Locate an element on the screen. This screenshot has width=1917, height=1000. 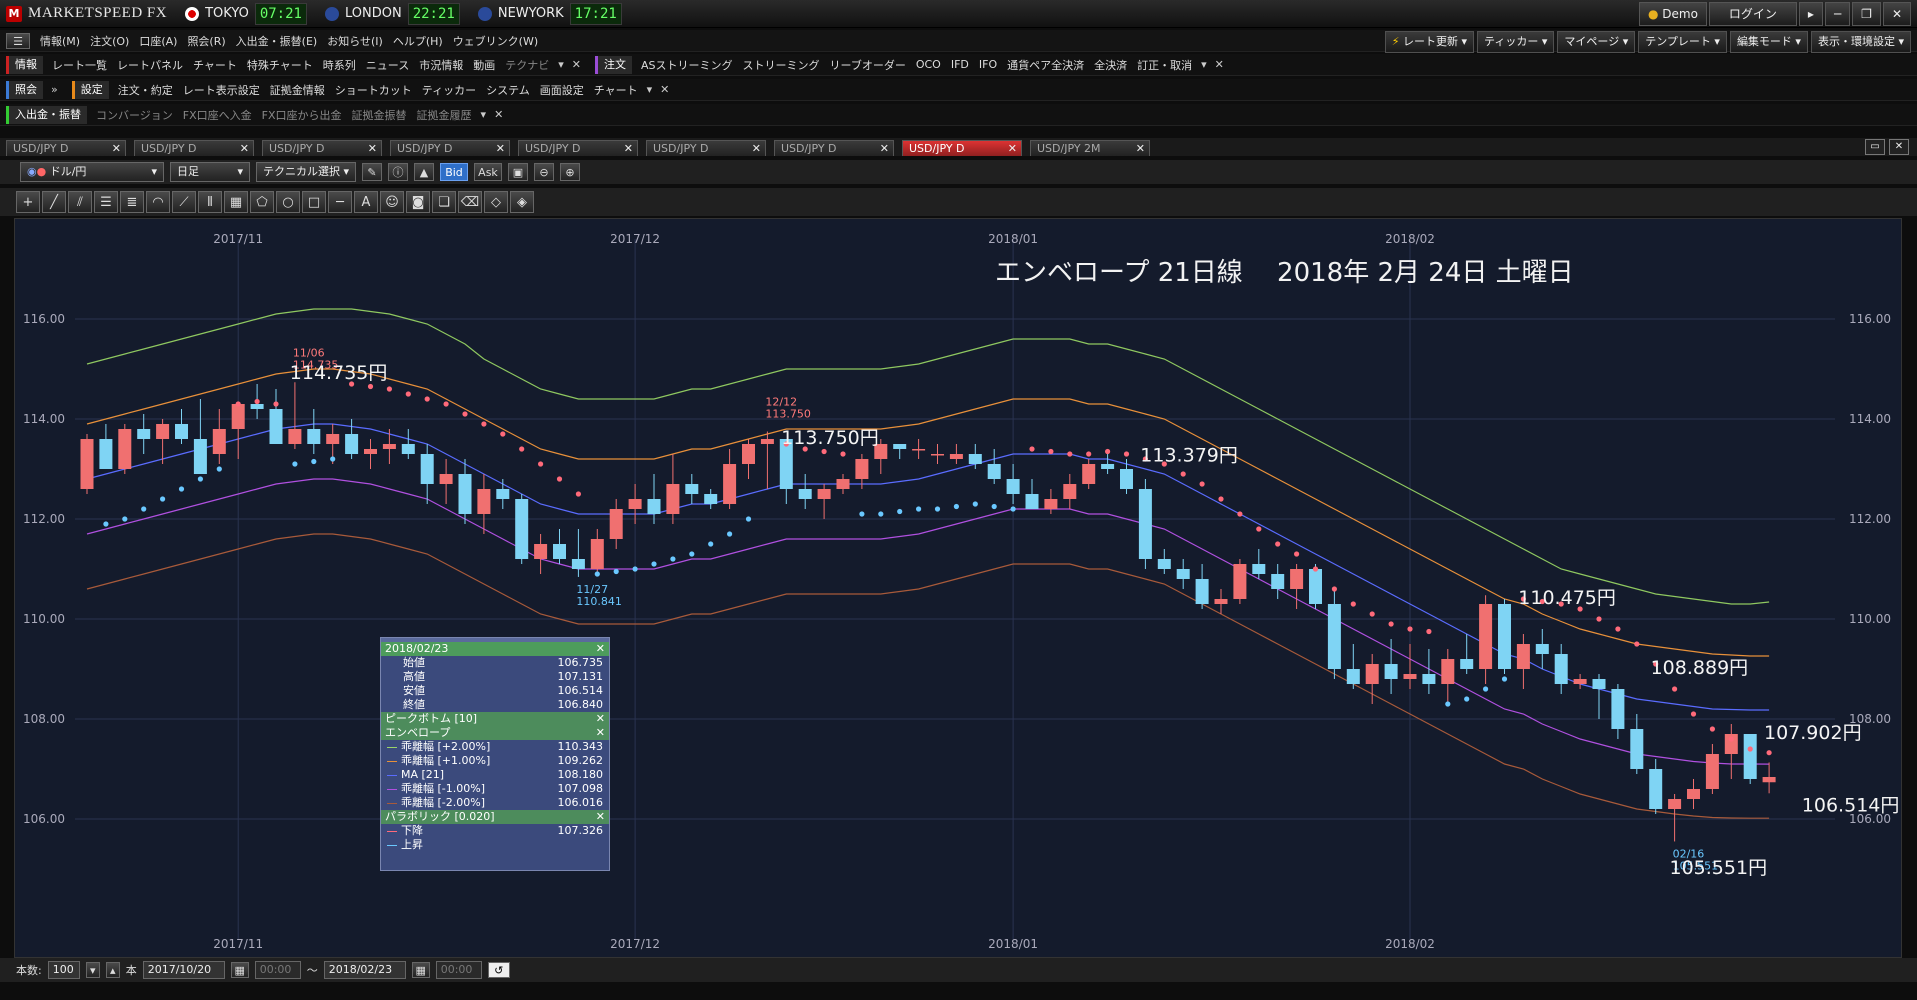
toolbar-item: 時系列 is located at coordinates (339, 65).